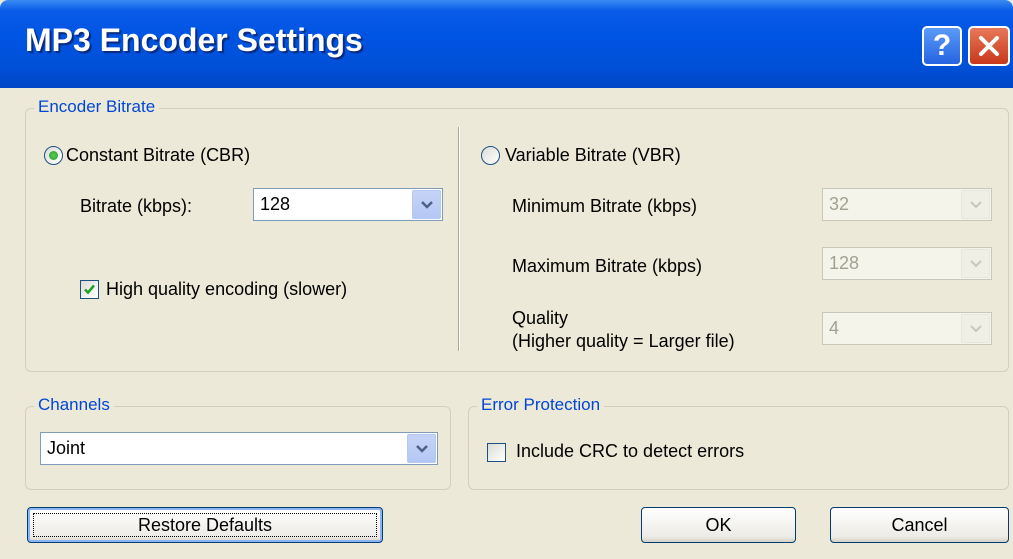 The image size is (1013, 559). What do you see at coordinates (605, 206) in the screenshot?
I see `min-bitrate-label: Minimum Bitrate (kbps)` at bounding box center [605, 206].